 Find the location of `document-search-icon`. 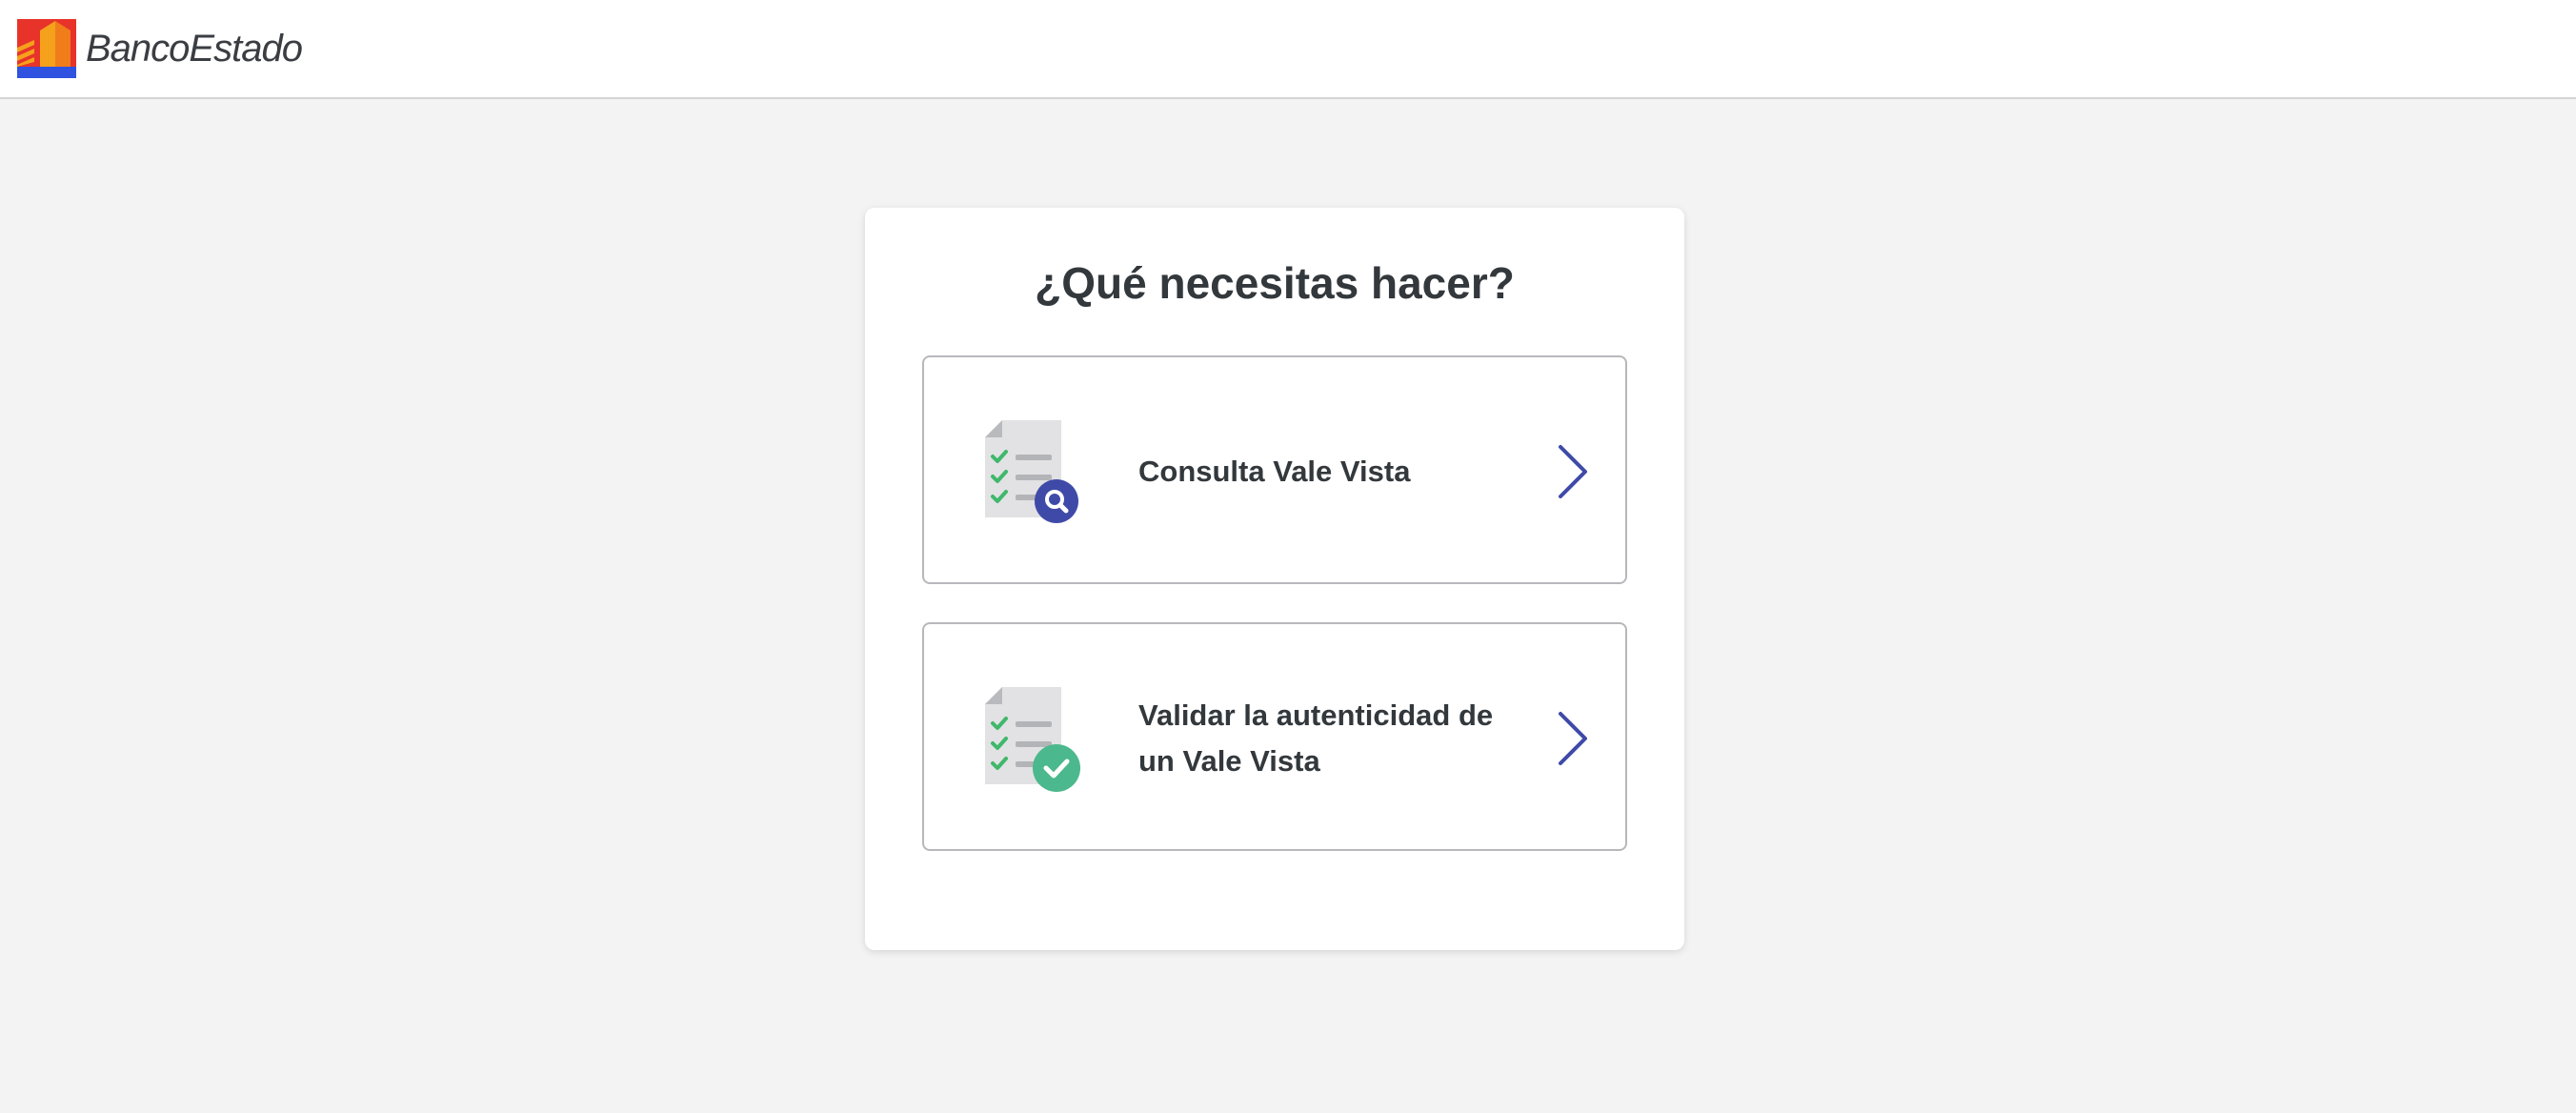

document-search-icon is located at coordinates (1031, 472).